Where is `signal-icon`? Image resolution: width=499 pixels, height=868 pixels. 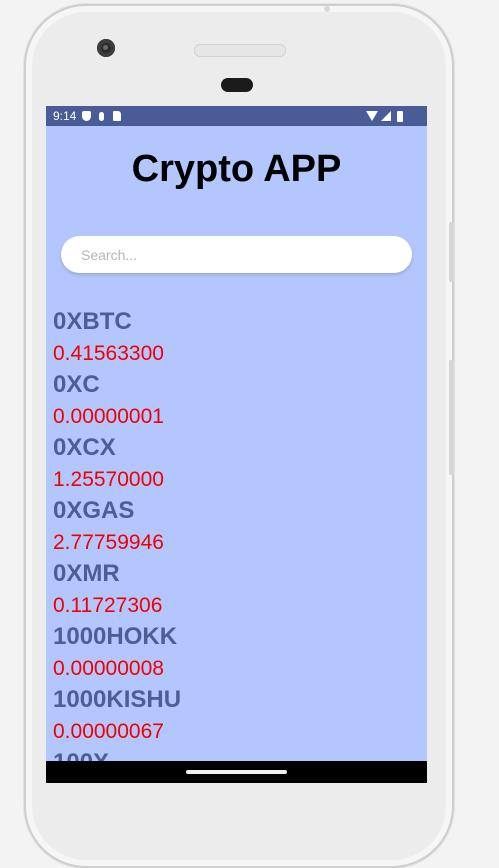 signal-icon is located at coordinates (386, 116).